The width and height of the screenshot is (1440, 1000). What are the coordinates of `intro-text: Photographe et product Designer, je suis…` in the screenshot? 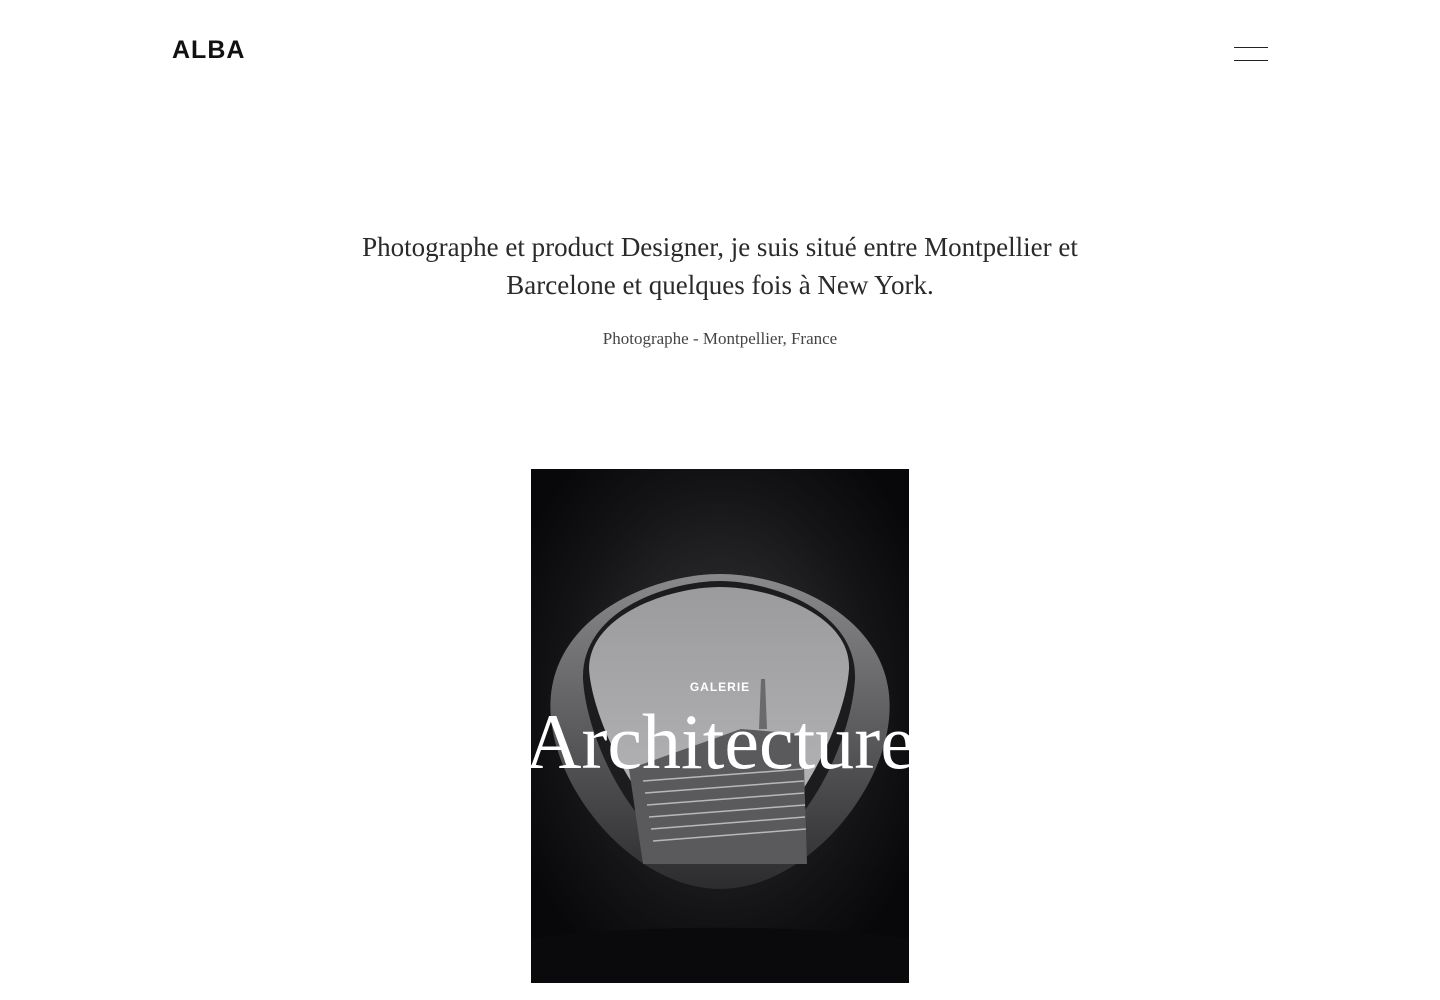 It's located at (720, 266).